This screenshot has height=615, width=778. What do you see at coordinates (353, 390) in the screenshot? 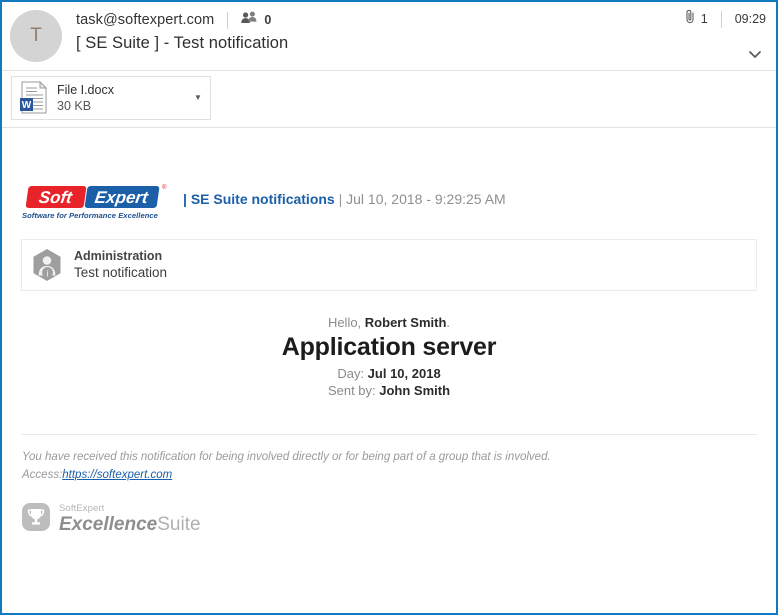
I see `sent-by-label: Sent by:` at bounding box center [353, 390].